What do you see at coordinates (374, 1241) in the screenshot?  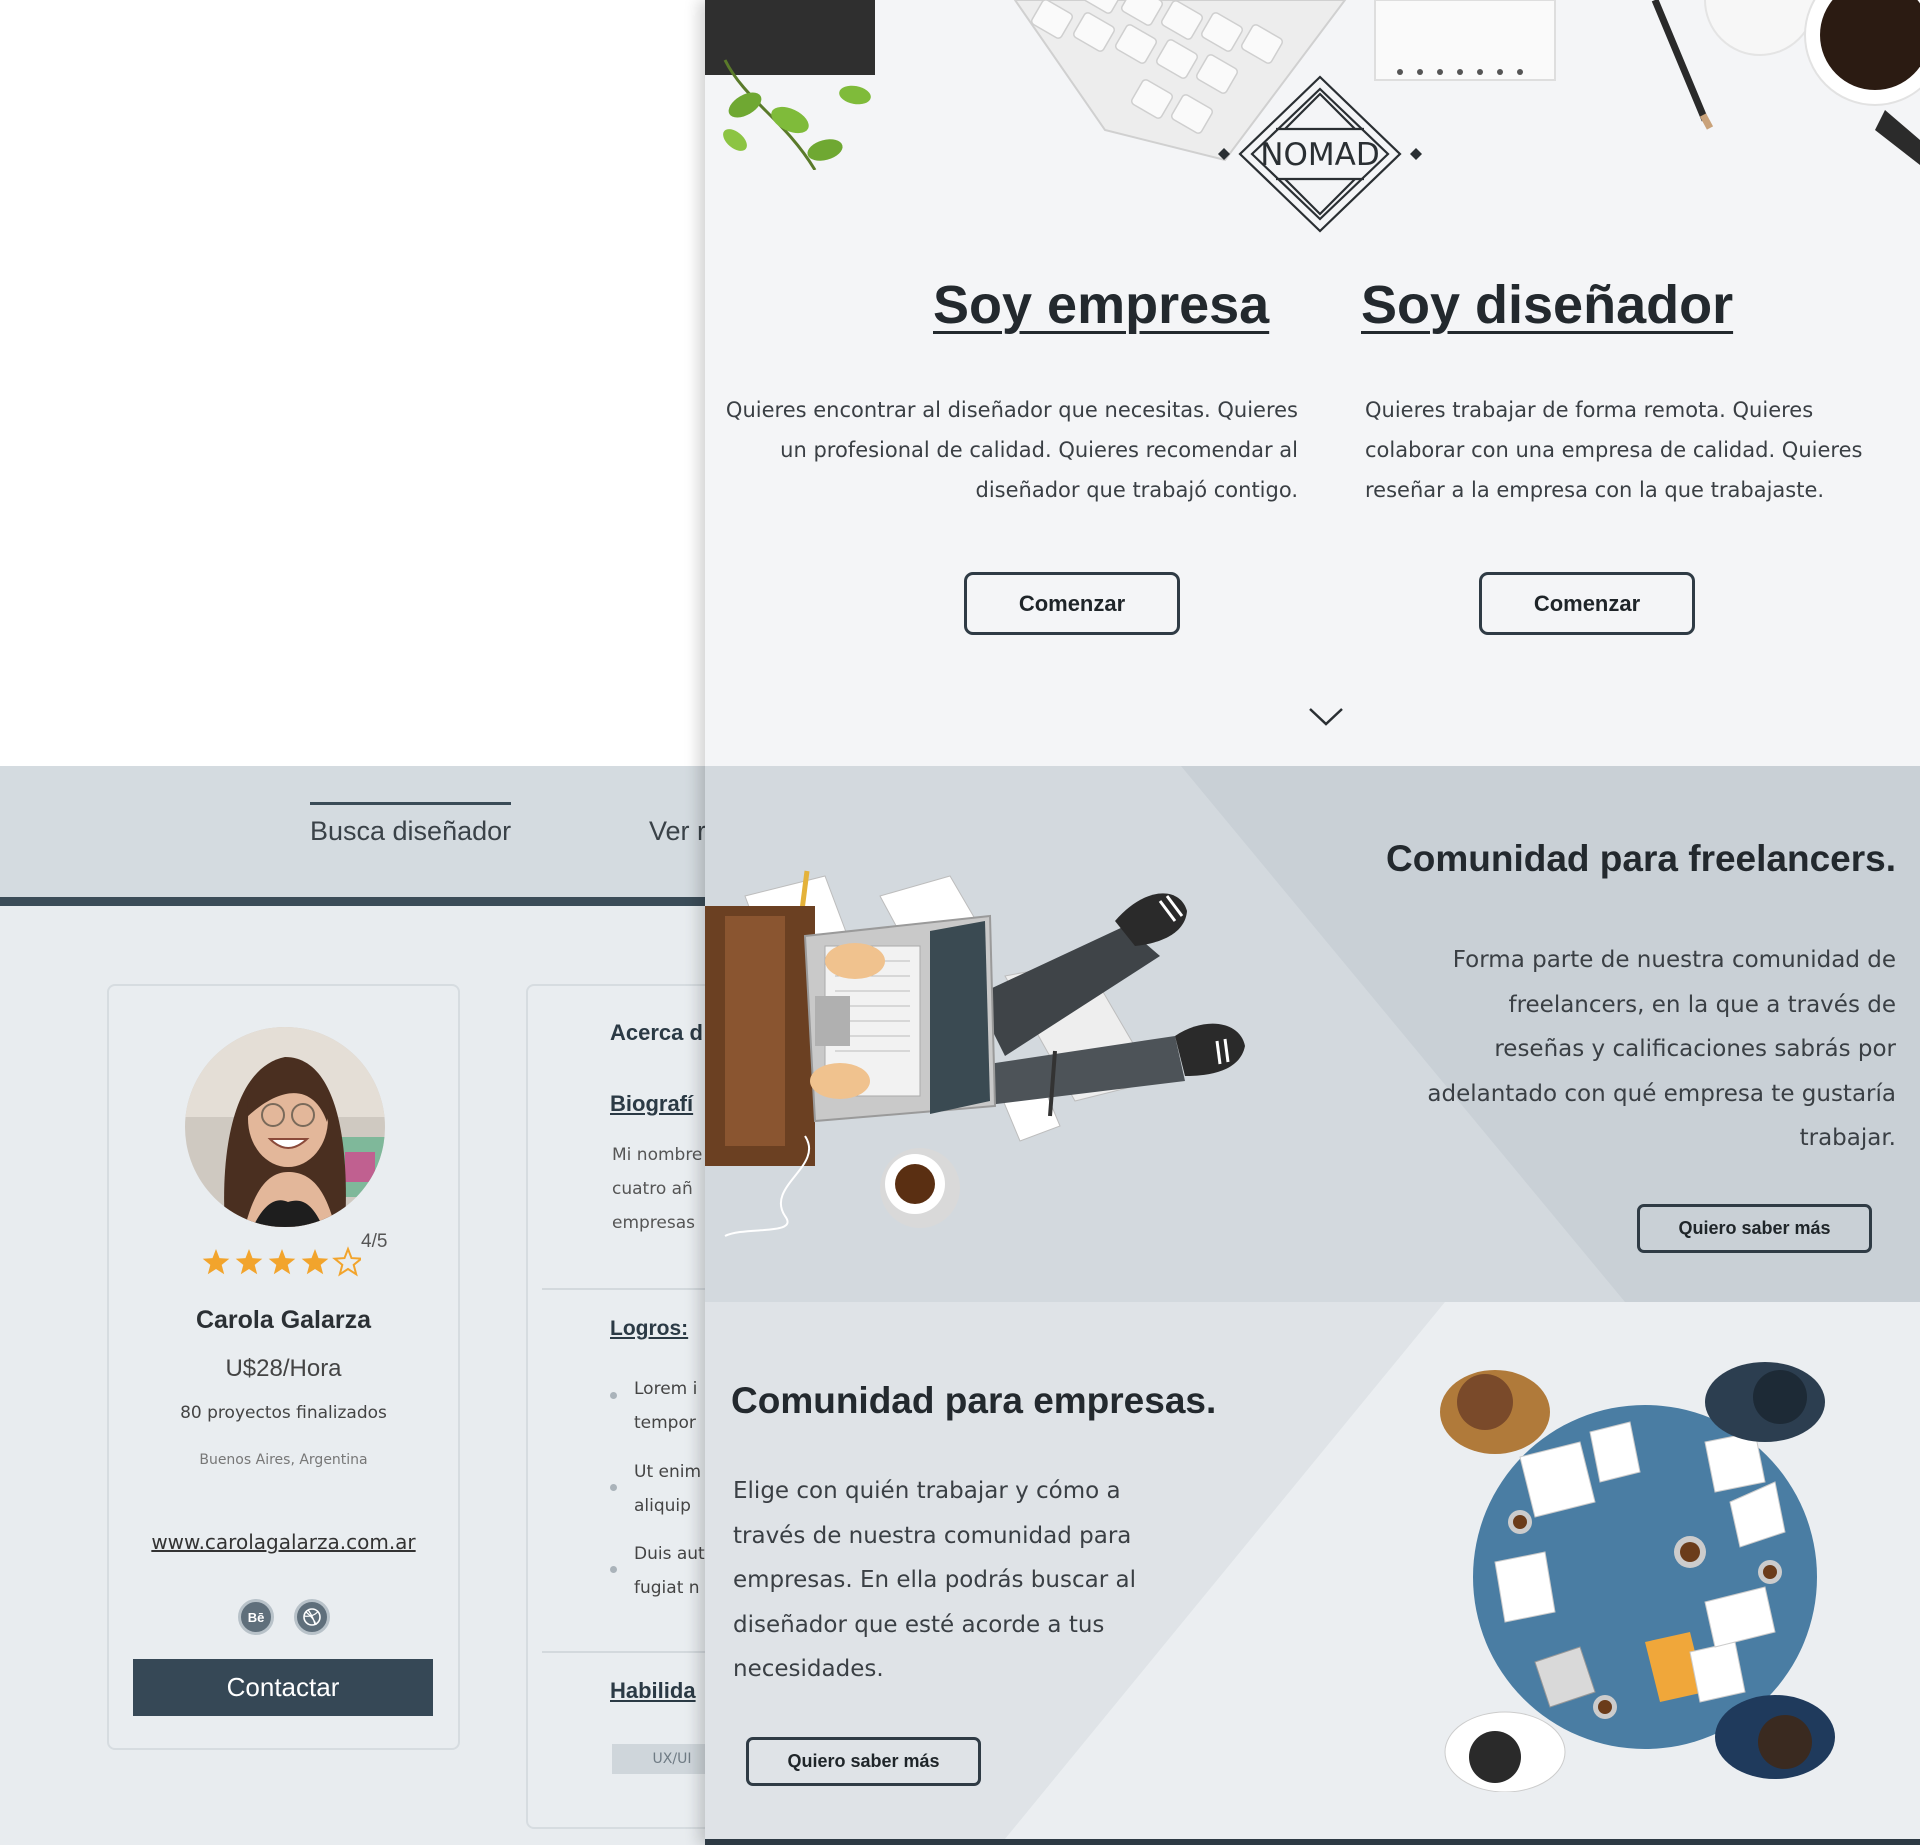 I see `rating-score: 4/5` at bounding box center [374, 1241].